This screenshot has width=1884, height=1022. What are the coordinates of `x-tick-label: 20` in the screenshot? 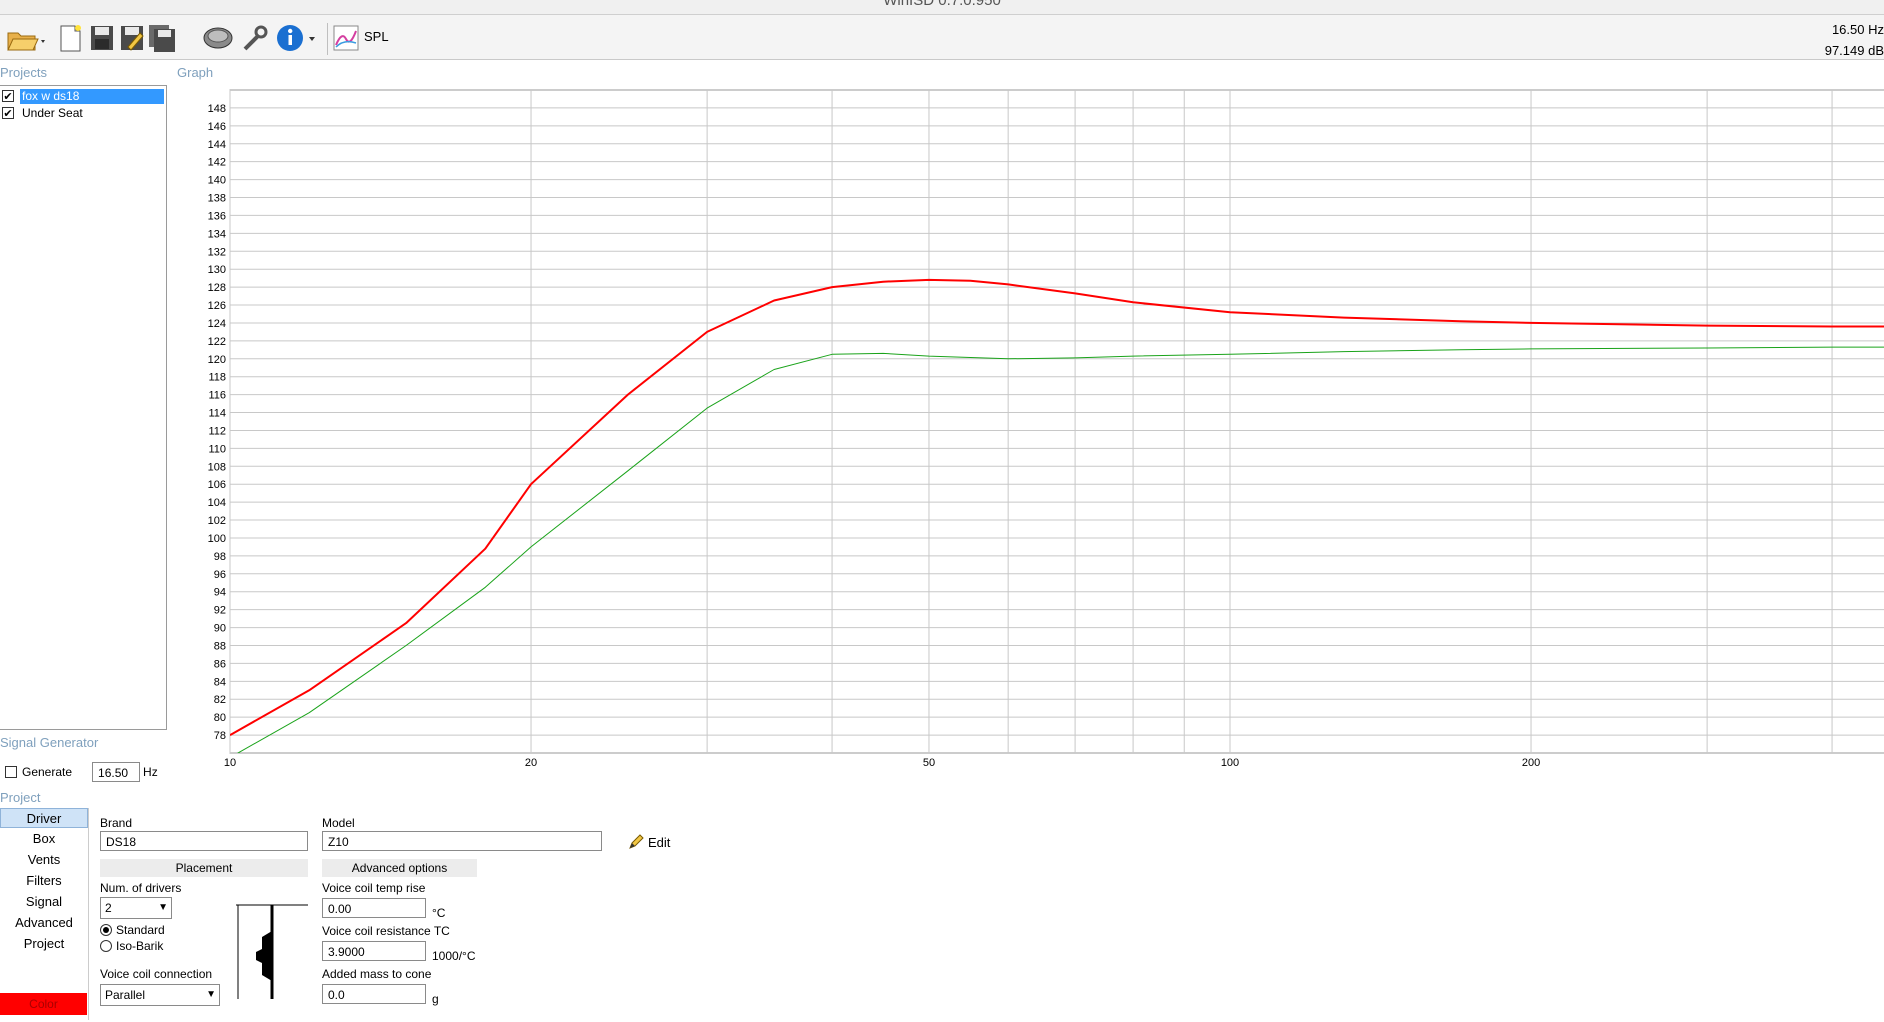 It's located at (531, 763).